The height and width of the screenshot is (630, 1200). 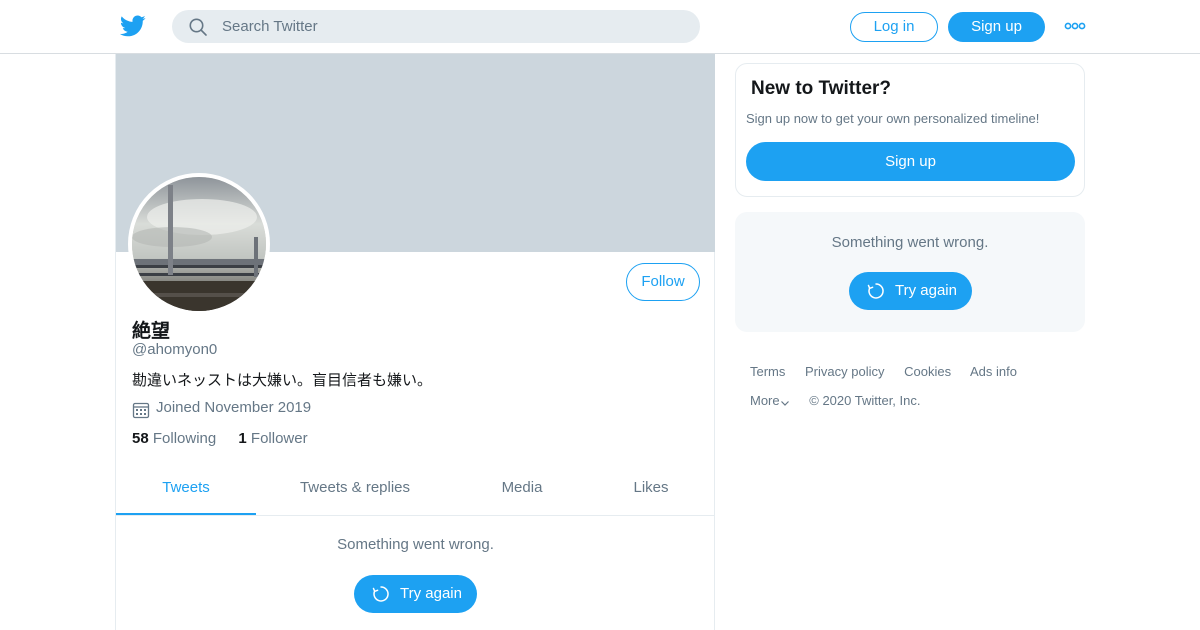 What do you see at coordinates (1075, 26) in the screenshot?
I see `more-dots-icon` at bounding box center [1075, 26].